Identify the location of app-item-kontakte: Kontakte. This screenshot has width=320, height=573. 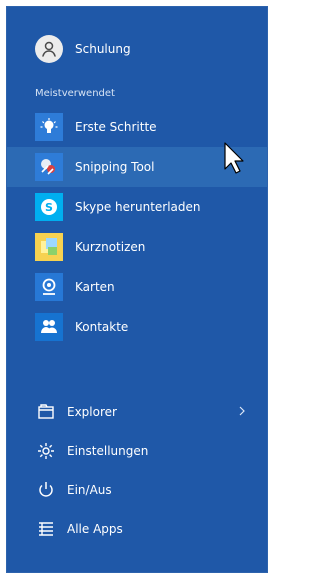
(137, 327).